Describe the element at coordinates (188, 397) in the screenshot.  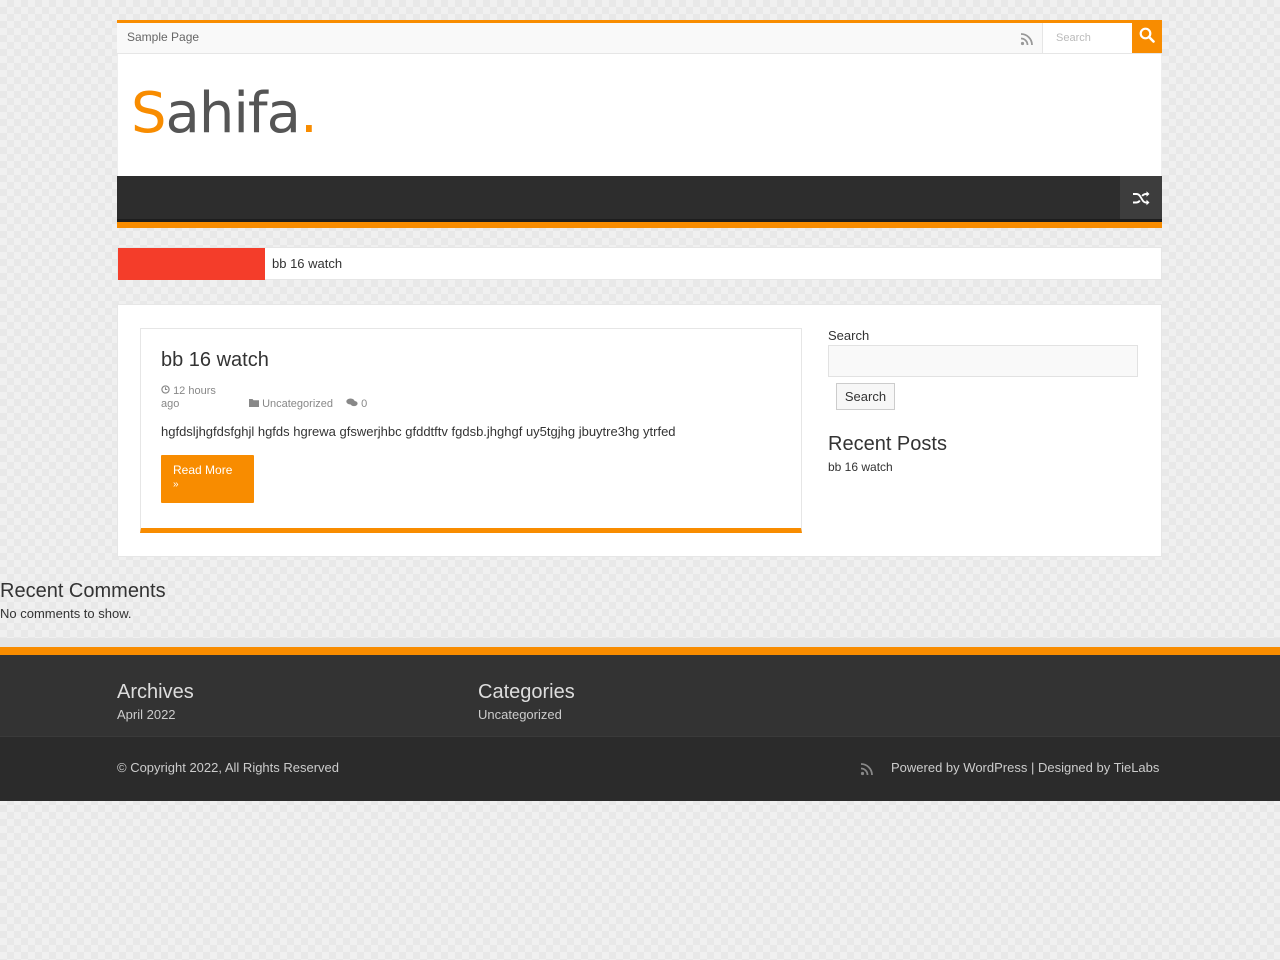
I see `post-time-text: 12 hours ago` at that location.